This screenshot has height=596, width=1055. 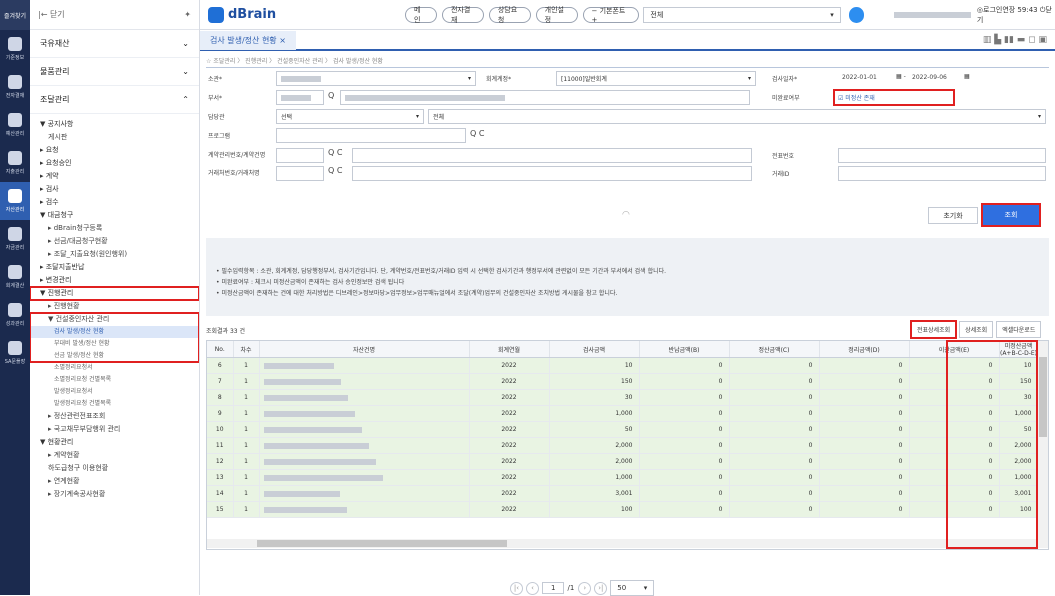 What do you see at coordinates (623, 493) in the screenshot?
I see `table-row: 14 1 2022 3,001 0 0 0 0 3,001` at bounding box center [623, 493].